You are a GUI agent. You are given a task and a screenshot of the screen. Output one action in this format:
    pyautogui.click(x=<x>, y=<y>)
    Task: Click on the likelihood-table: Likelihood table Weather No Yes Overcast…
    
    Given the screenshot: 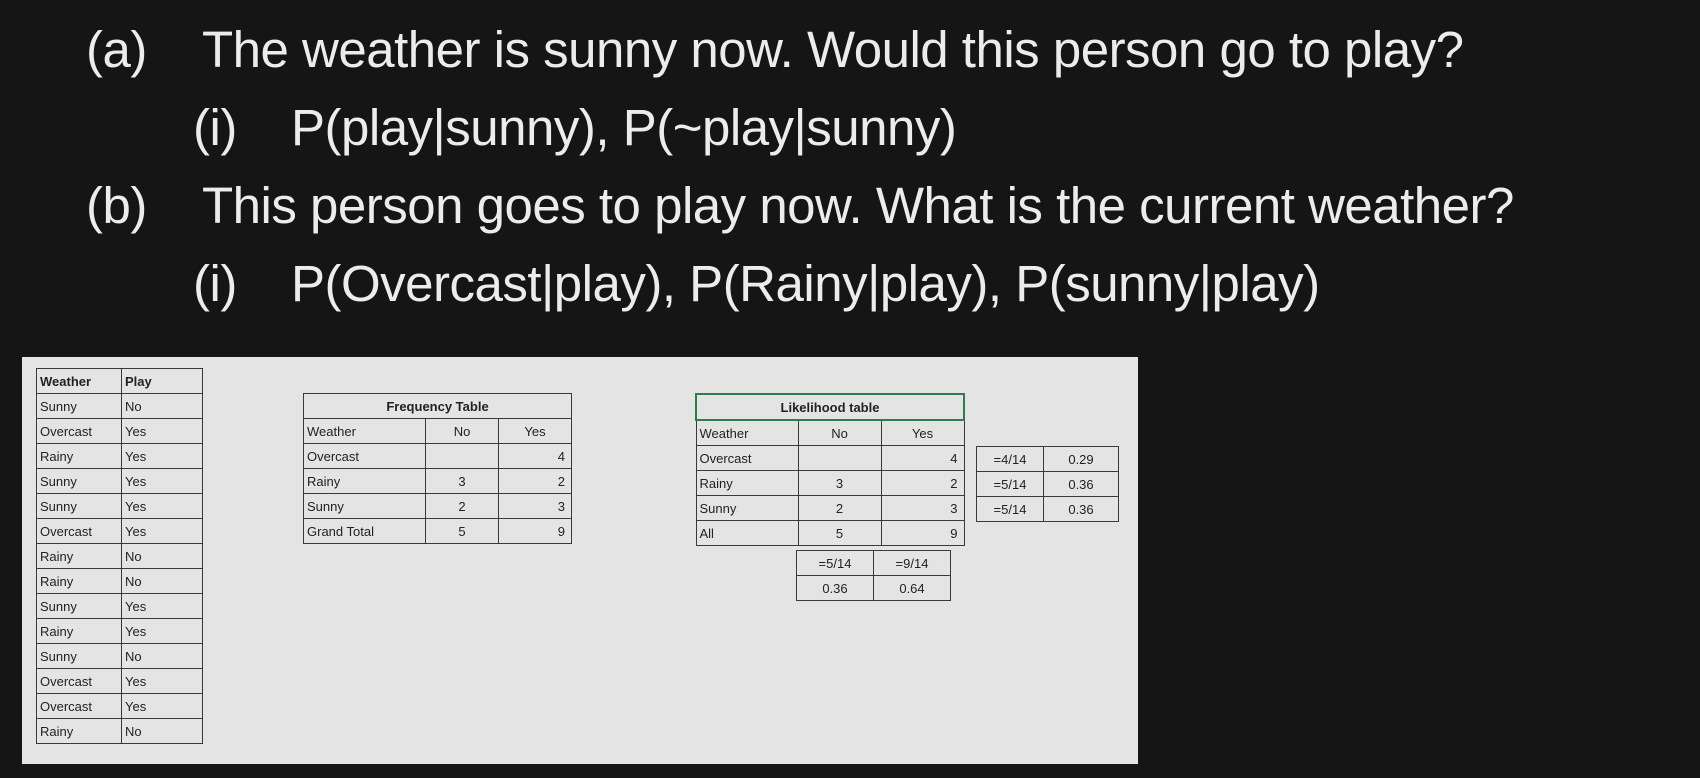 What is the action you would take?
    pyautogui.click(x=830, y=469)
    